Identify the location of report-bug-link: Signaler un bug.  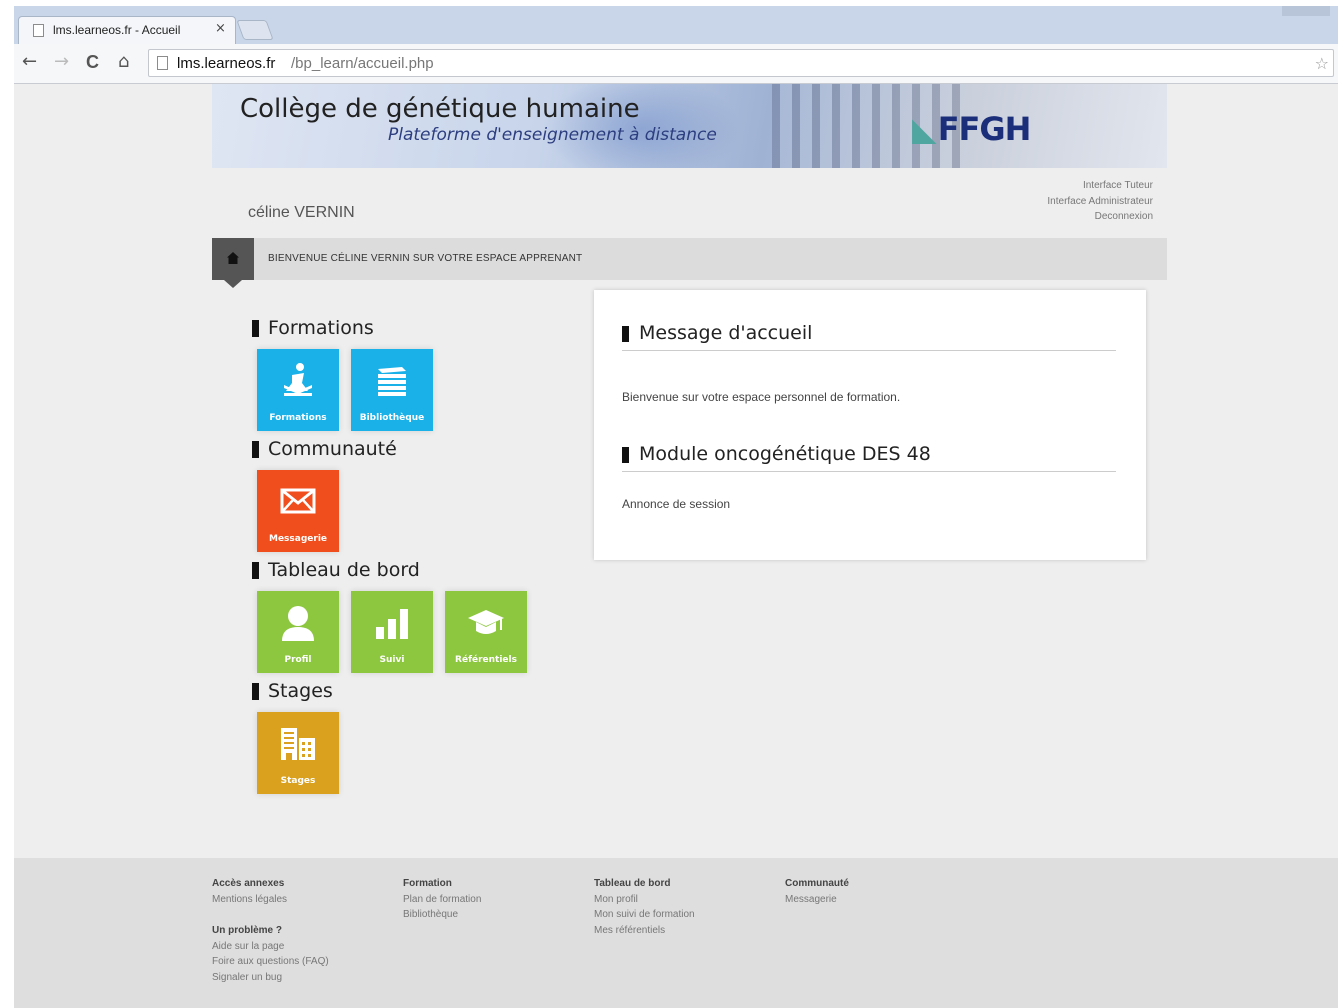
(270, 978).